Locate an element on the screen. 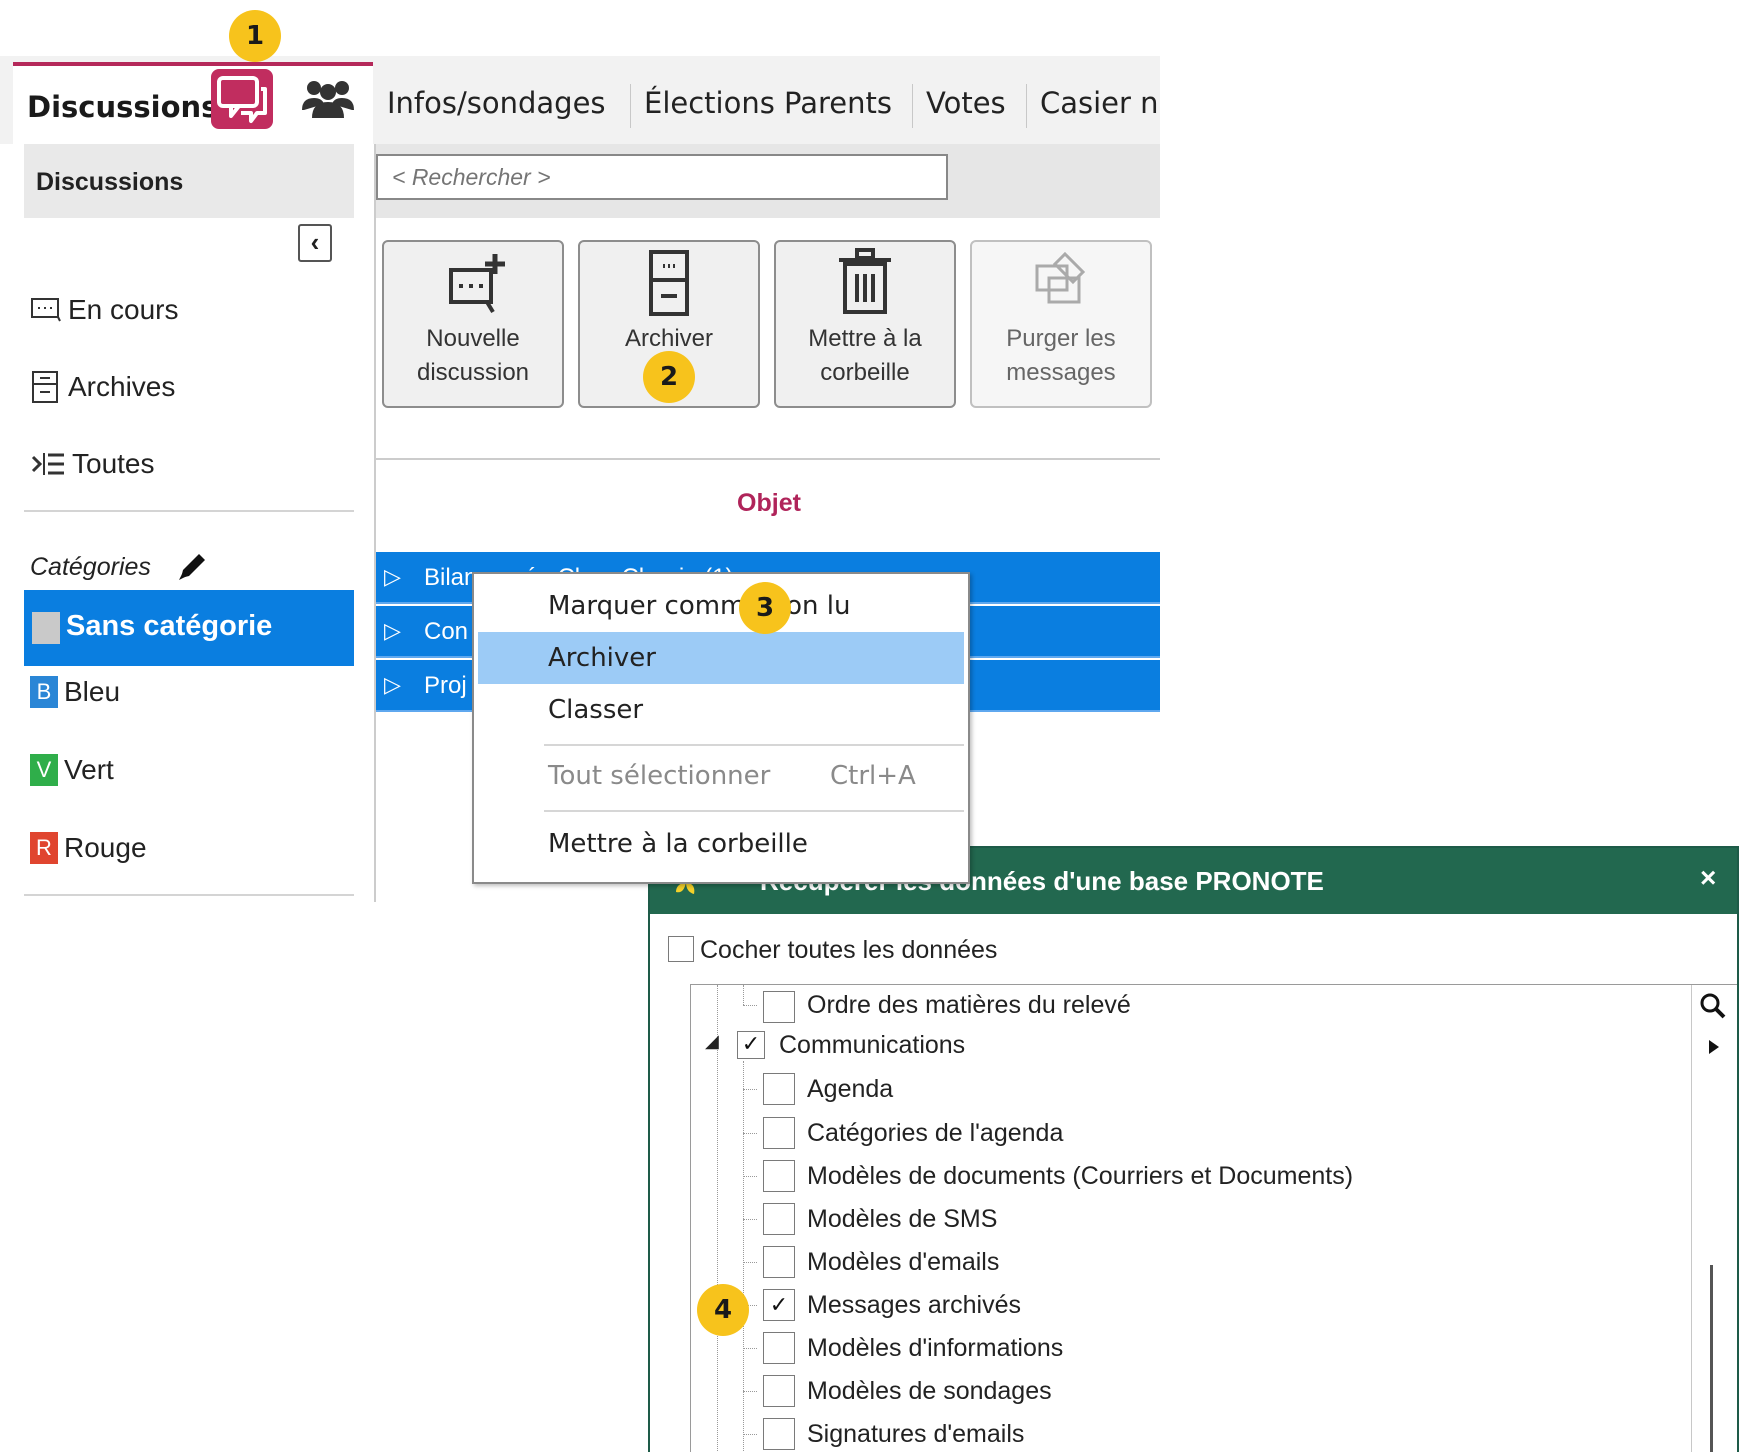 This screenshot has height=1452, width=1739. category-sans-categorie: Sans catégorie is located at coordinates (189, 628).